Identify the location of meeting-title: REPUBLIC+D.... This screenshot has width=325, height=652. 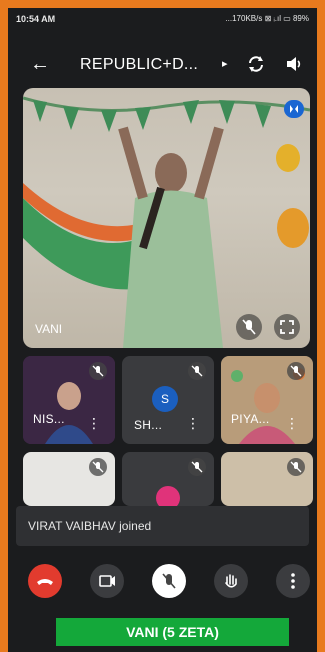
(139, 65).